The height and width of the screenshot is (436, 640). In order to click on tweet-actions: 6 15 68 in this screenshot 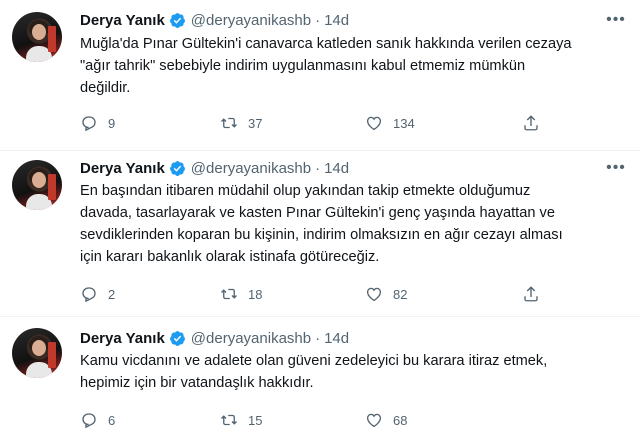, I will do `click(315, 420)`.